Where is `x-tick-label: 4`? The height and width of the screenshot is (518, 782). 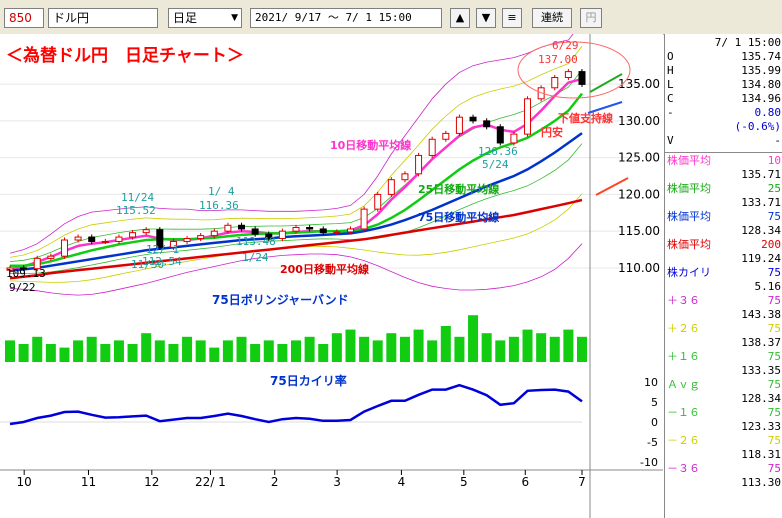 x-tick-label: 4 is located at coordinates (402, 482).